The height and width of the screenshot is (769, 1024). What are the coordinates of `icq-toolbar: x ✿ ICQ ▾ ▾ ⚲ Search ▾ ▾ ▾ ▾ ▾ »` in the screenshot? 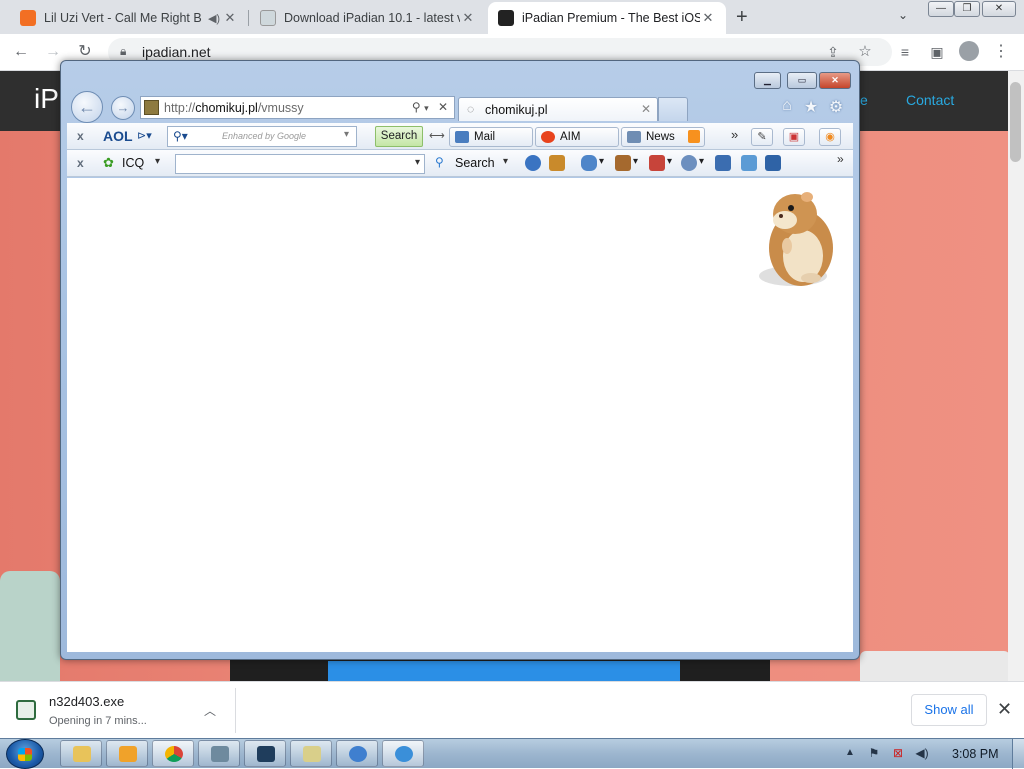 It's located at (460, 163).